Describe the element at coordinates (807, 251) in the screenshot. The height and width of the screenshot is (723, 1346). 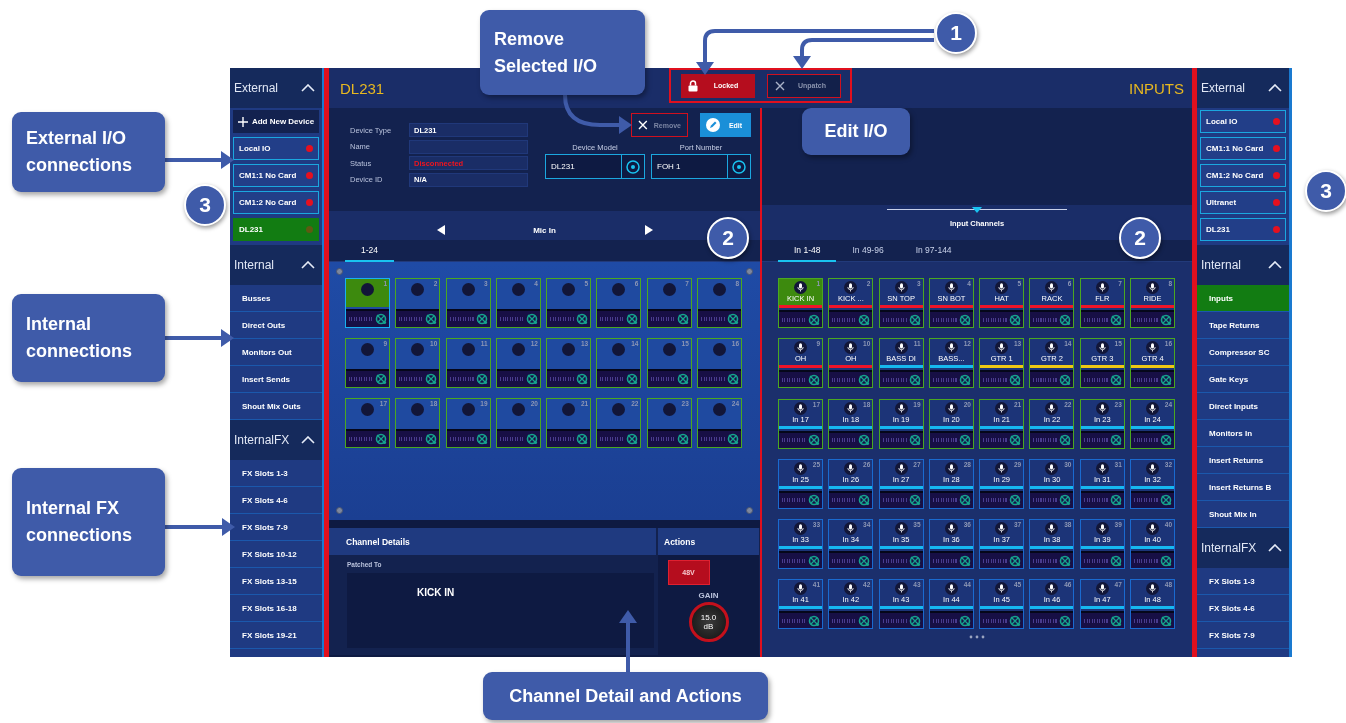
I see `tab: In 1-48` at that location.